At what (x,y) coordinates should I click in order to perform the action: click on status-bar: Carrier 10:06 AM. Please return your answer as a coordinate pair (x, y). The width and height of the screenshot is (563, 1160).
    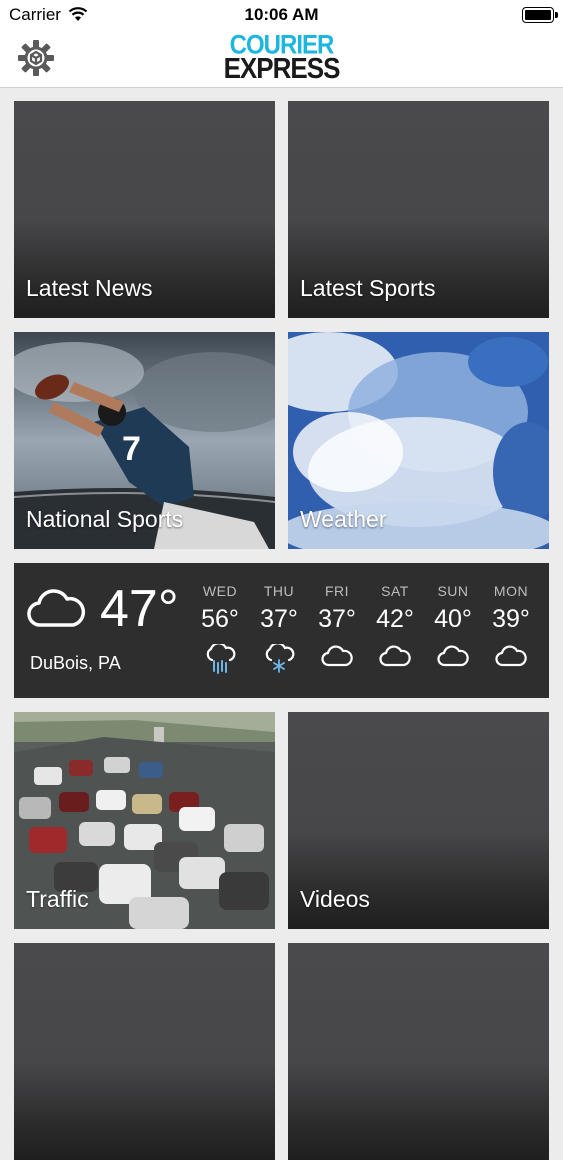
    Looking at the image, I should click on (281, 15).